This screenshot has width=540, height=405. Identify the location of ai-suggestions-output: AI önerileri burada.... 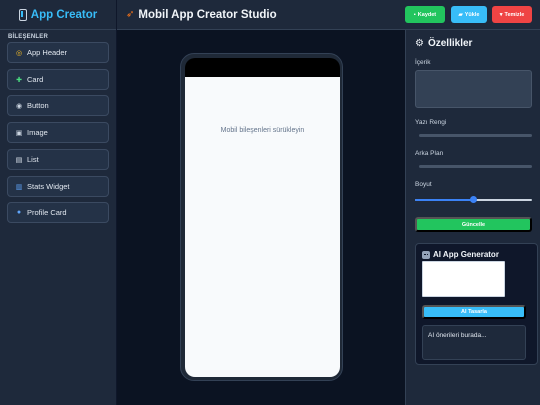
(474, 342).